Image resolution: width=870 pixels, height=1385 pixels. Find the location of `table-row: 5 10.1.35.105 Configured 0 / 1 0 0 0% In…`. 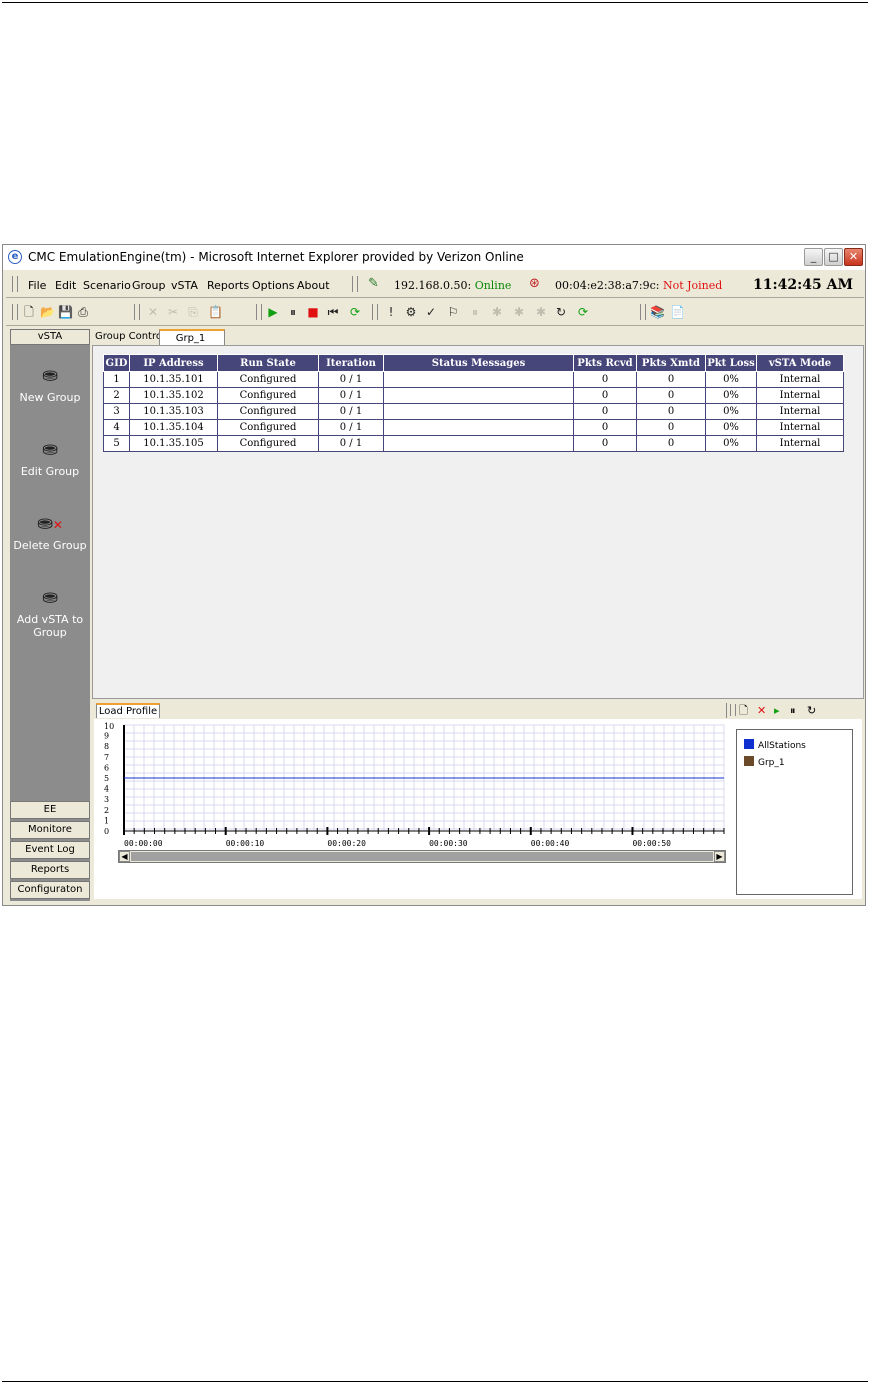

table-row: 5 10.1.35.105 Configured 0 / 1 0 0 0% In… is located at coordinates (473, 443).